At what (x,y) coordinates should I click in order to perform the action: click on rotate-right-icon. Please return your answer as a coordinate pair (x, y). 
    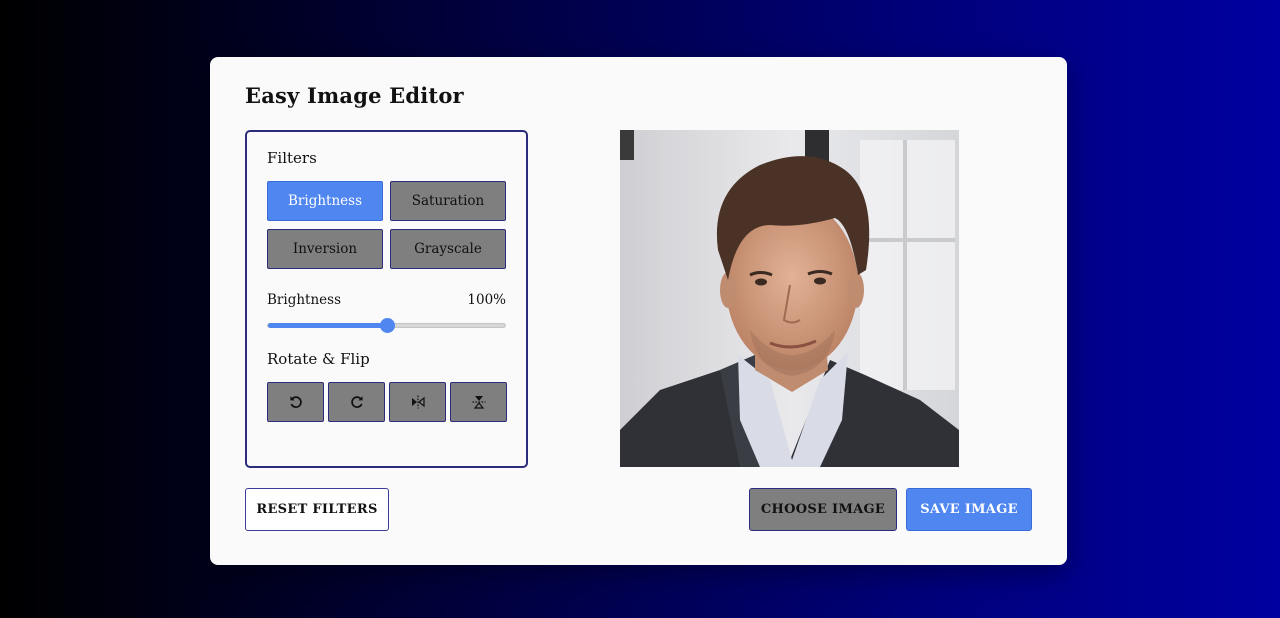
    Looking at the image, I should click on (356, 402).